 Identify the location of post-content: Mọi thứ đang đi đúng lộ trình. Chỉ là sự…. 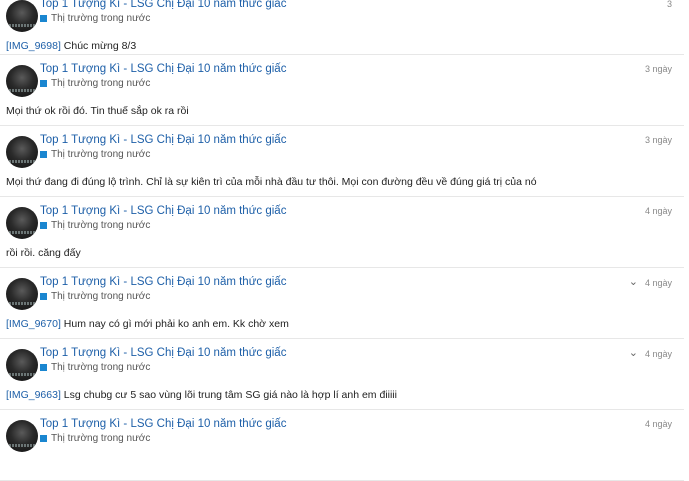
(271, 182).